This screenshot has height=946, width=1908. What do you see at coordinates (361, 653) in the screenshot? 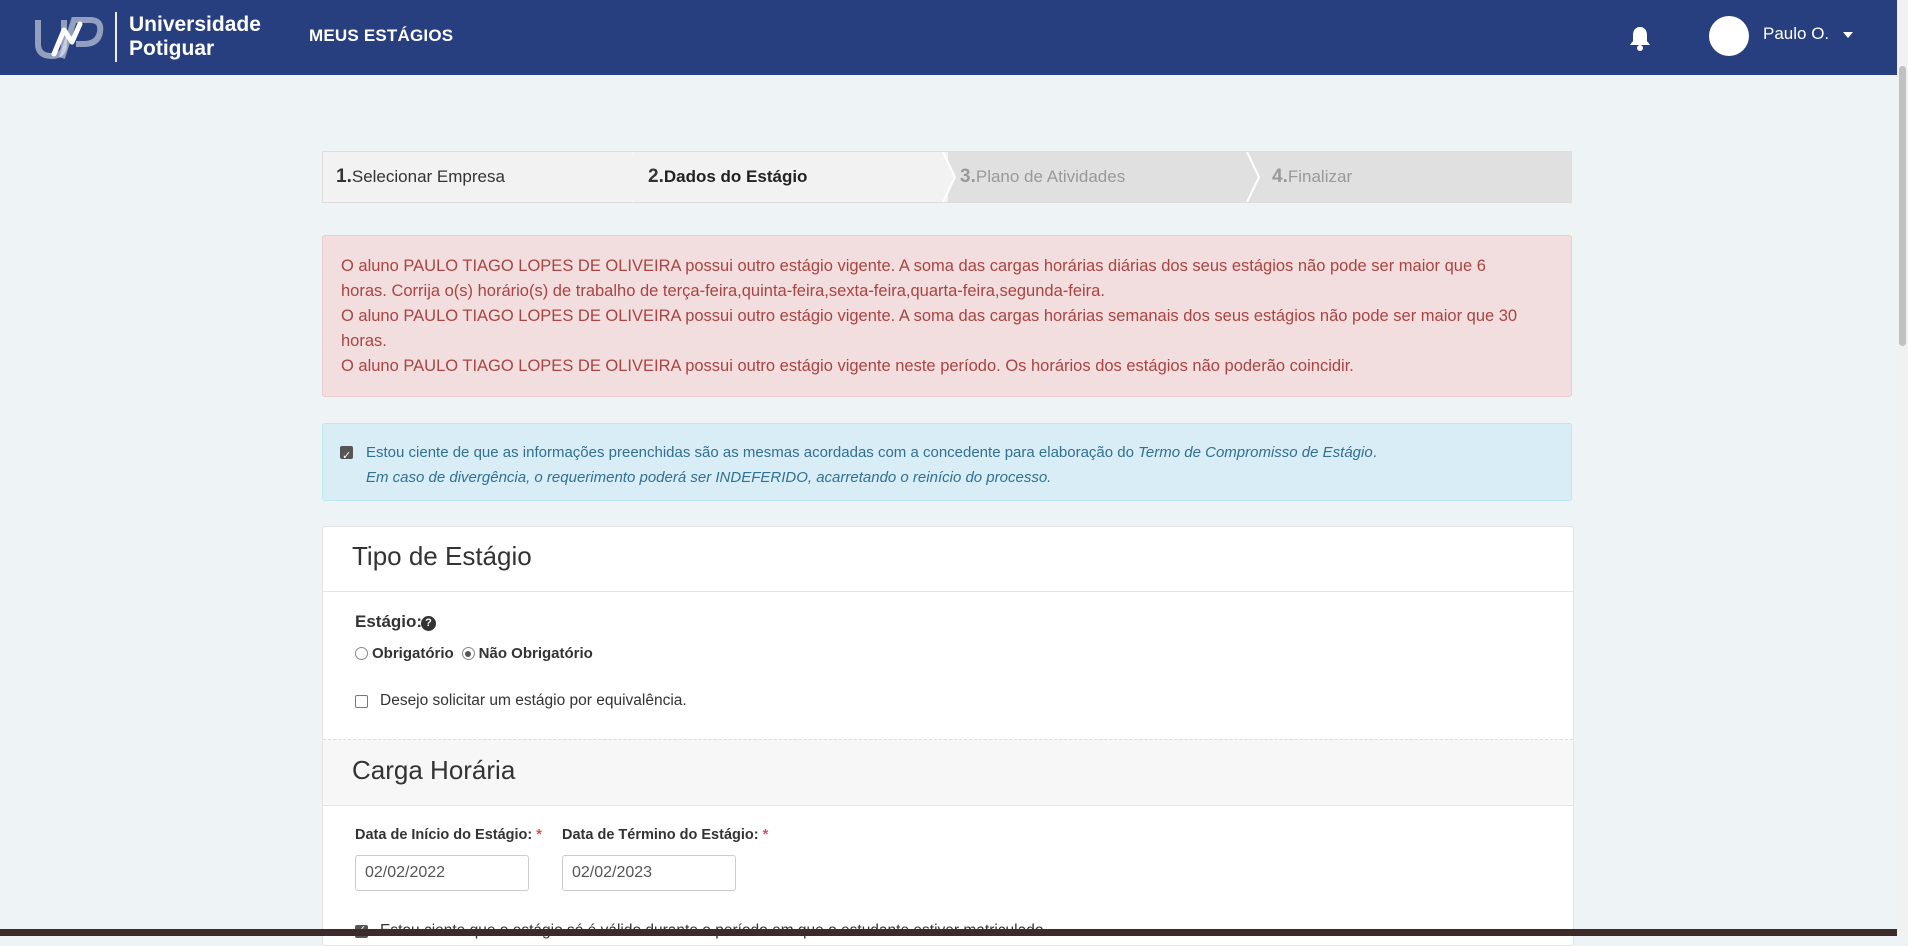
I see `radio-obrigatorio` at bounding box center [361, 653].